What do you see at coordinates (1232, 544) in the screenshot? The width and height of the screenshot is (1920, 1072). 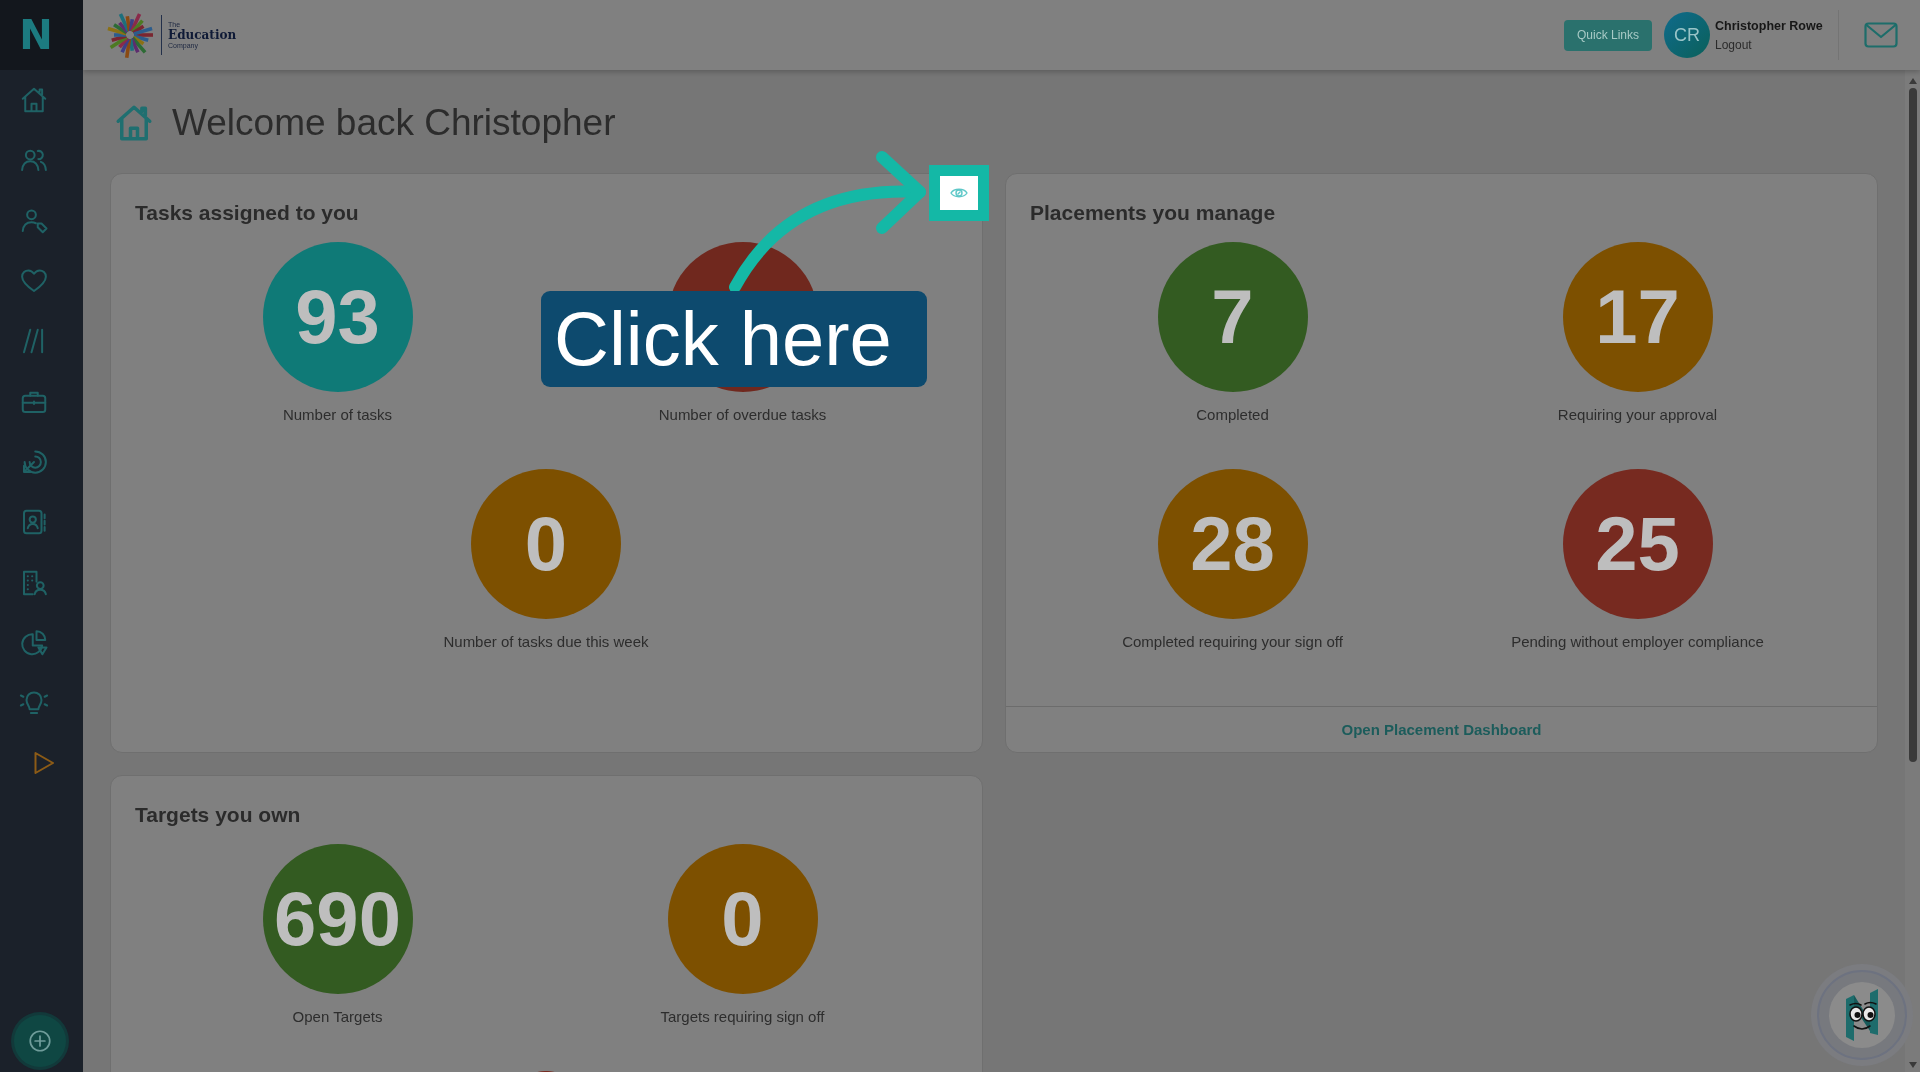 I see `count-circle: 28` at bounding box center [1232, 544].